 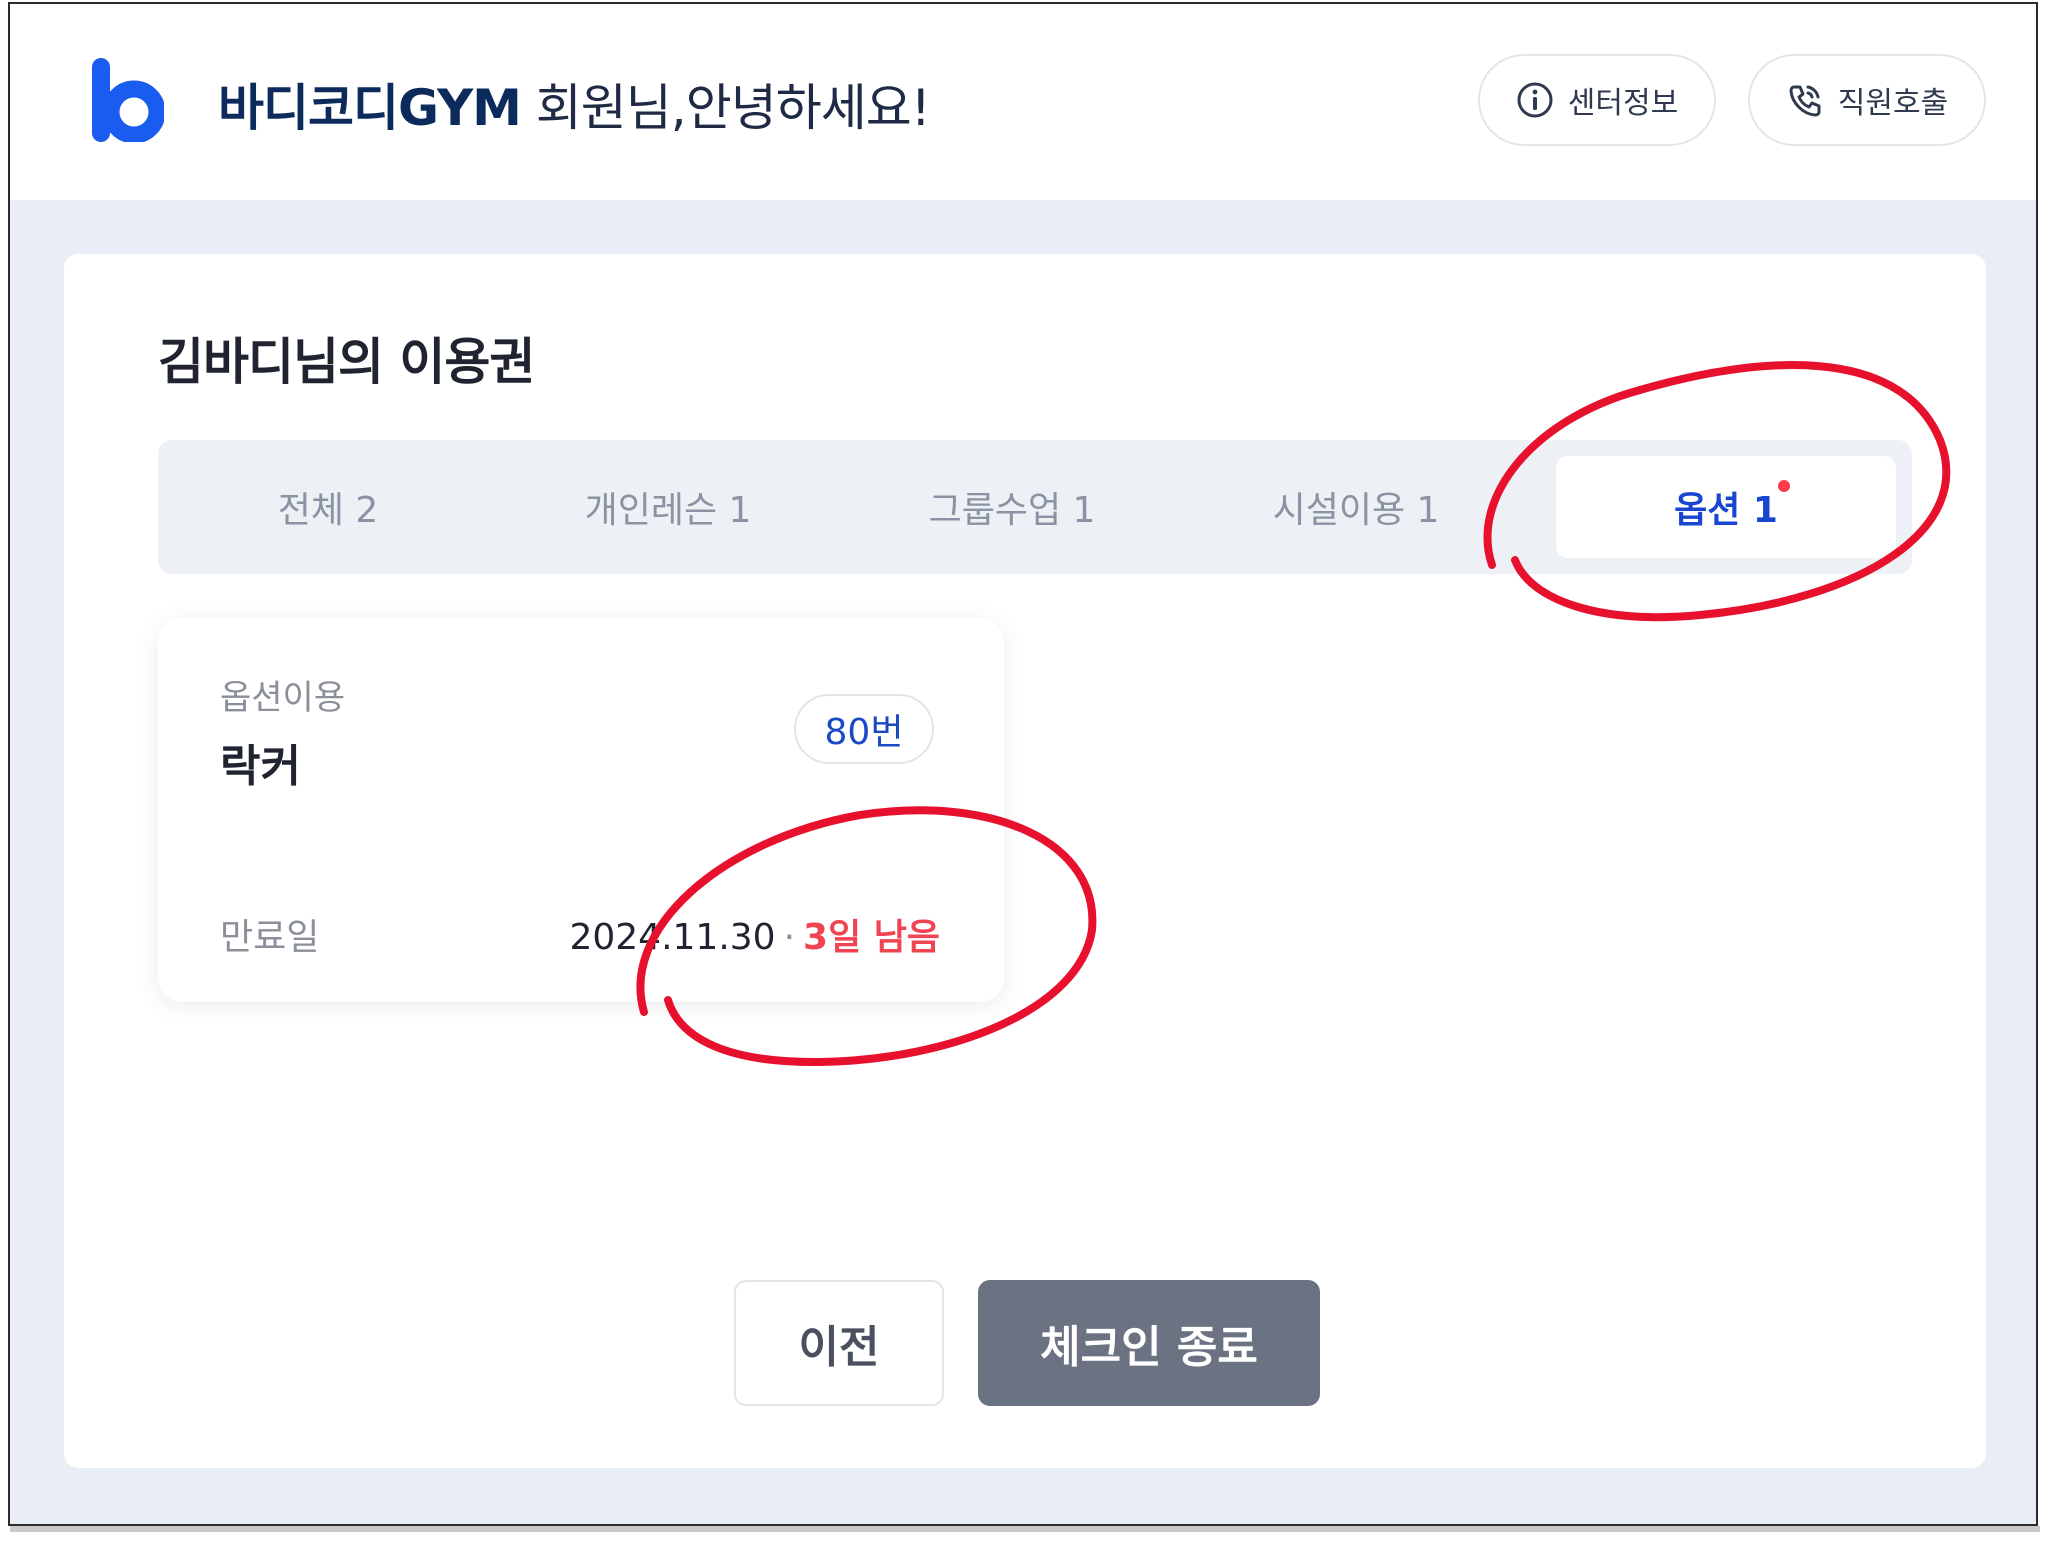 What do you see at coordinates (1784, 486) in the screenshot?
I see `new-indicator-dot` at bounding box center [1784, 486].